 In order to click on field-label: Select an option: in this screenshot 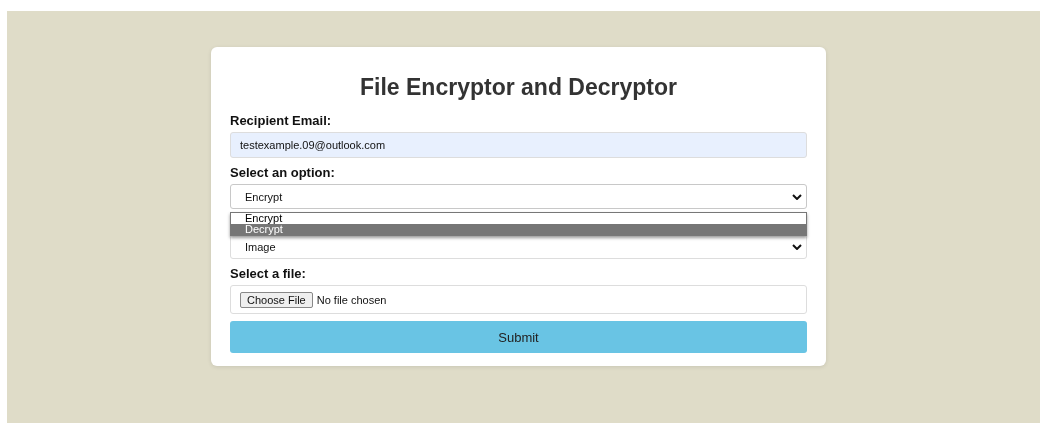, I will do `click(283, 173)`.